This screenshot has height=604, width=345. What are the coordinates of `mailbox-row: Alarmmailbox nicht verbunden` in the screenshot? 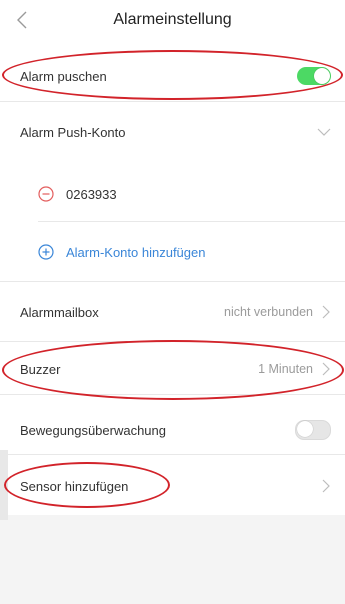 It's located at (172, 312).